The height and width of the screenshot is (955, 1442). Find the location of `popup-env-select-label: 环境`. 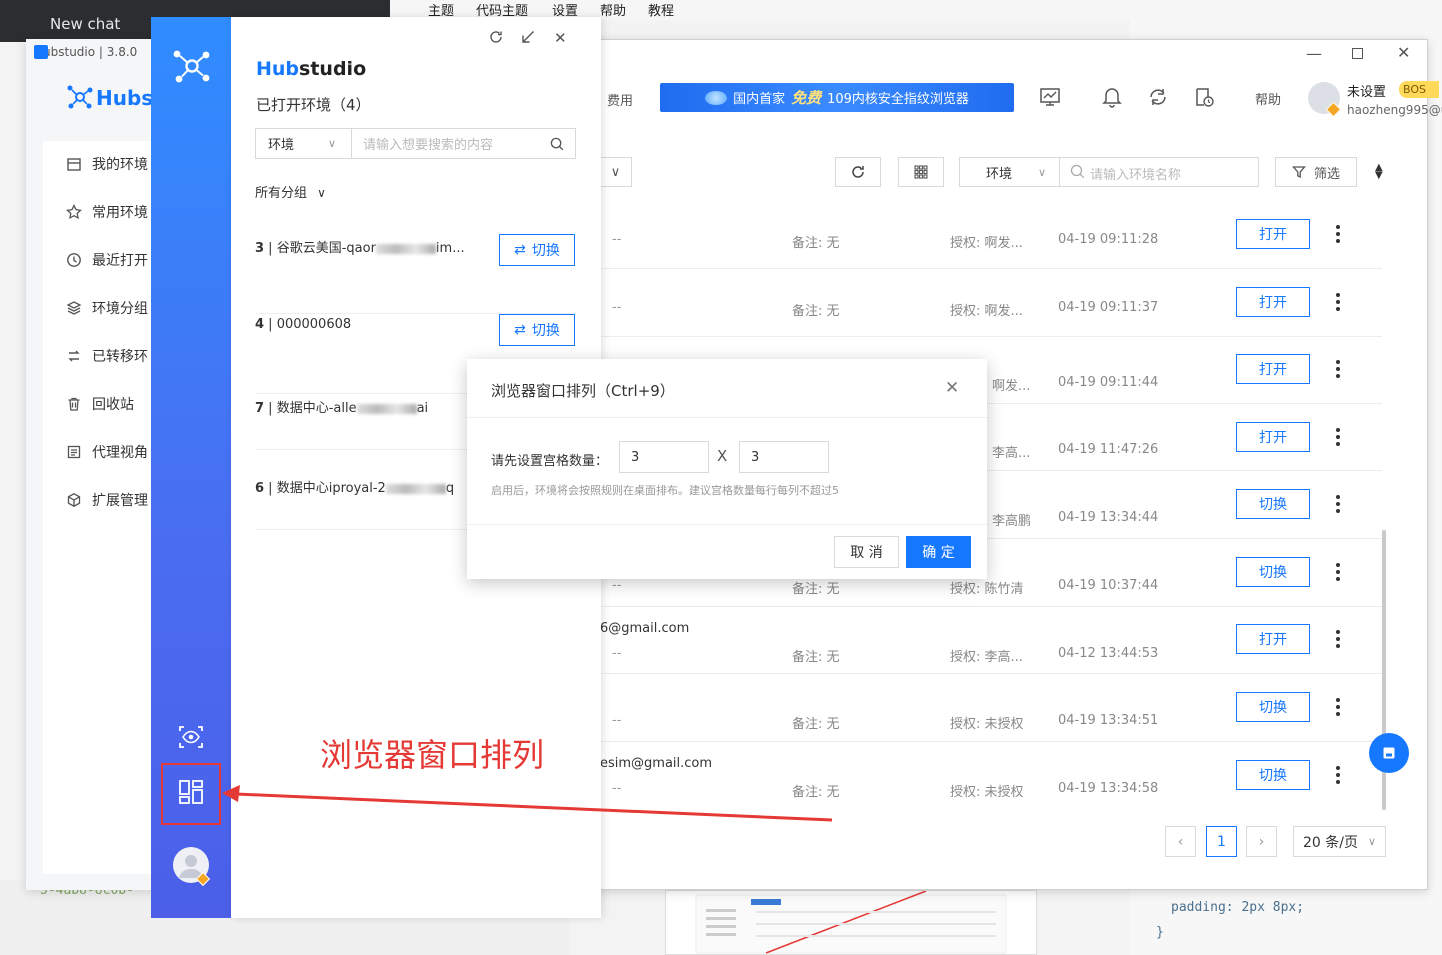

popup-env-select-label: 环境 is located at coordinates (281, 145).